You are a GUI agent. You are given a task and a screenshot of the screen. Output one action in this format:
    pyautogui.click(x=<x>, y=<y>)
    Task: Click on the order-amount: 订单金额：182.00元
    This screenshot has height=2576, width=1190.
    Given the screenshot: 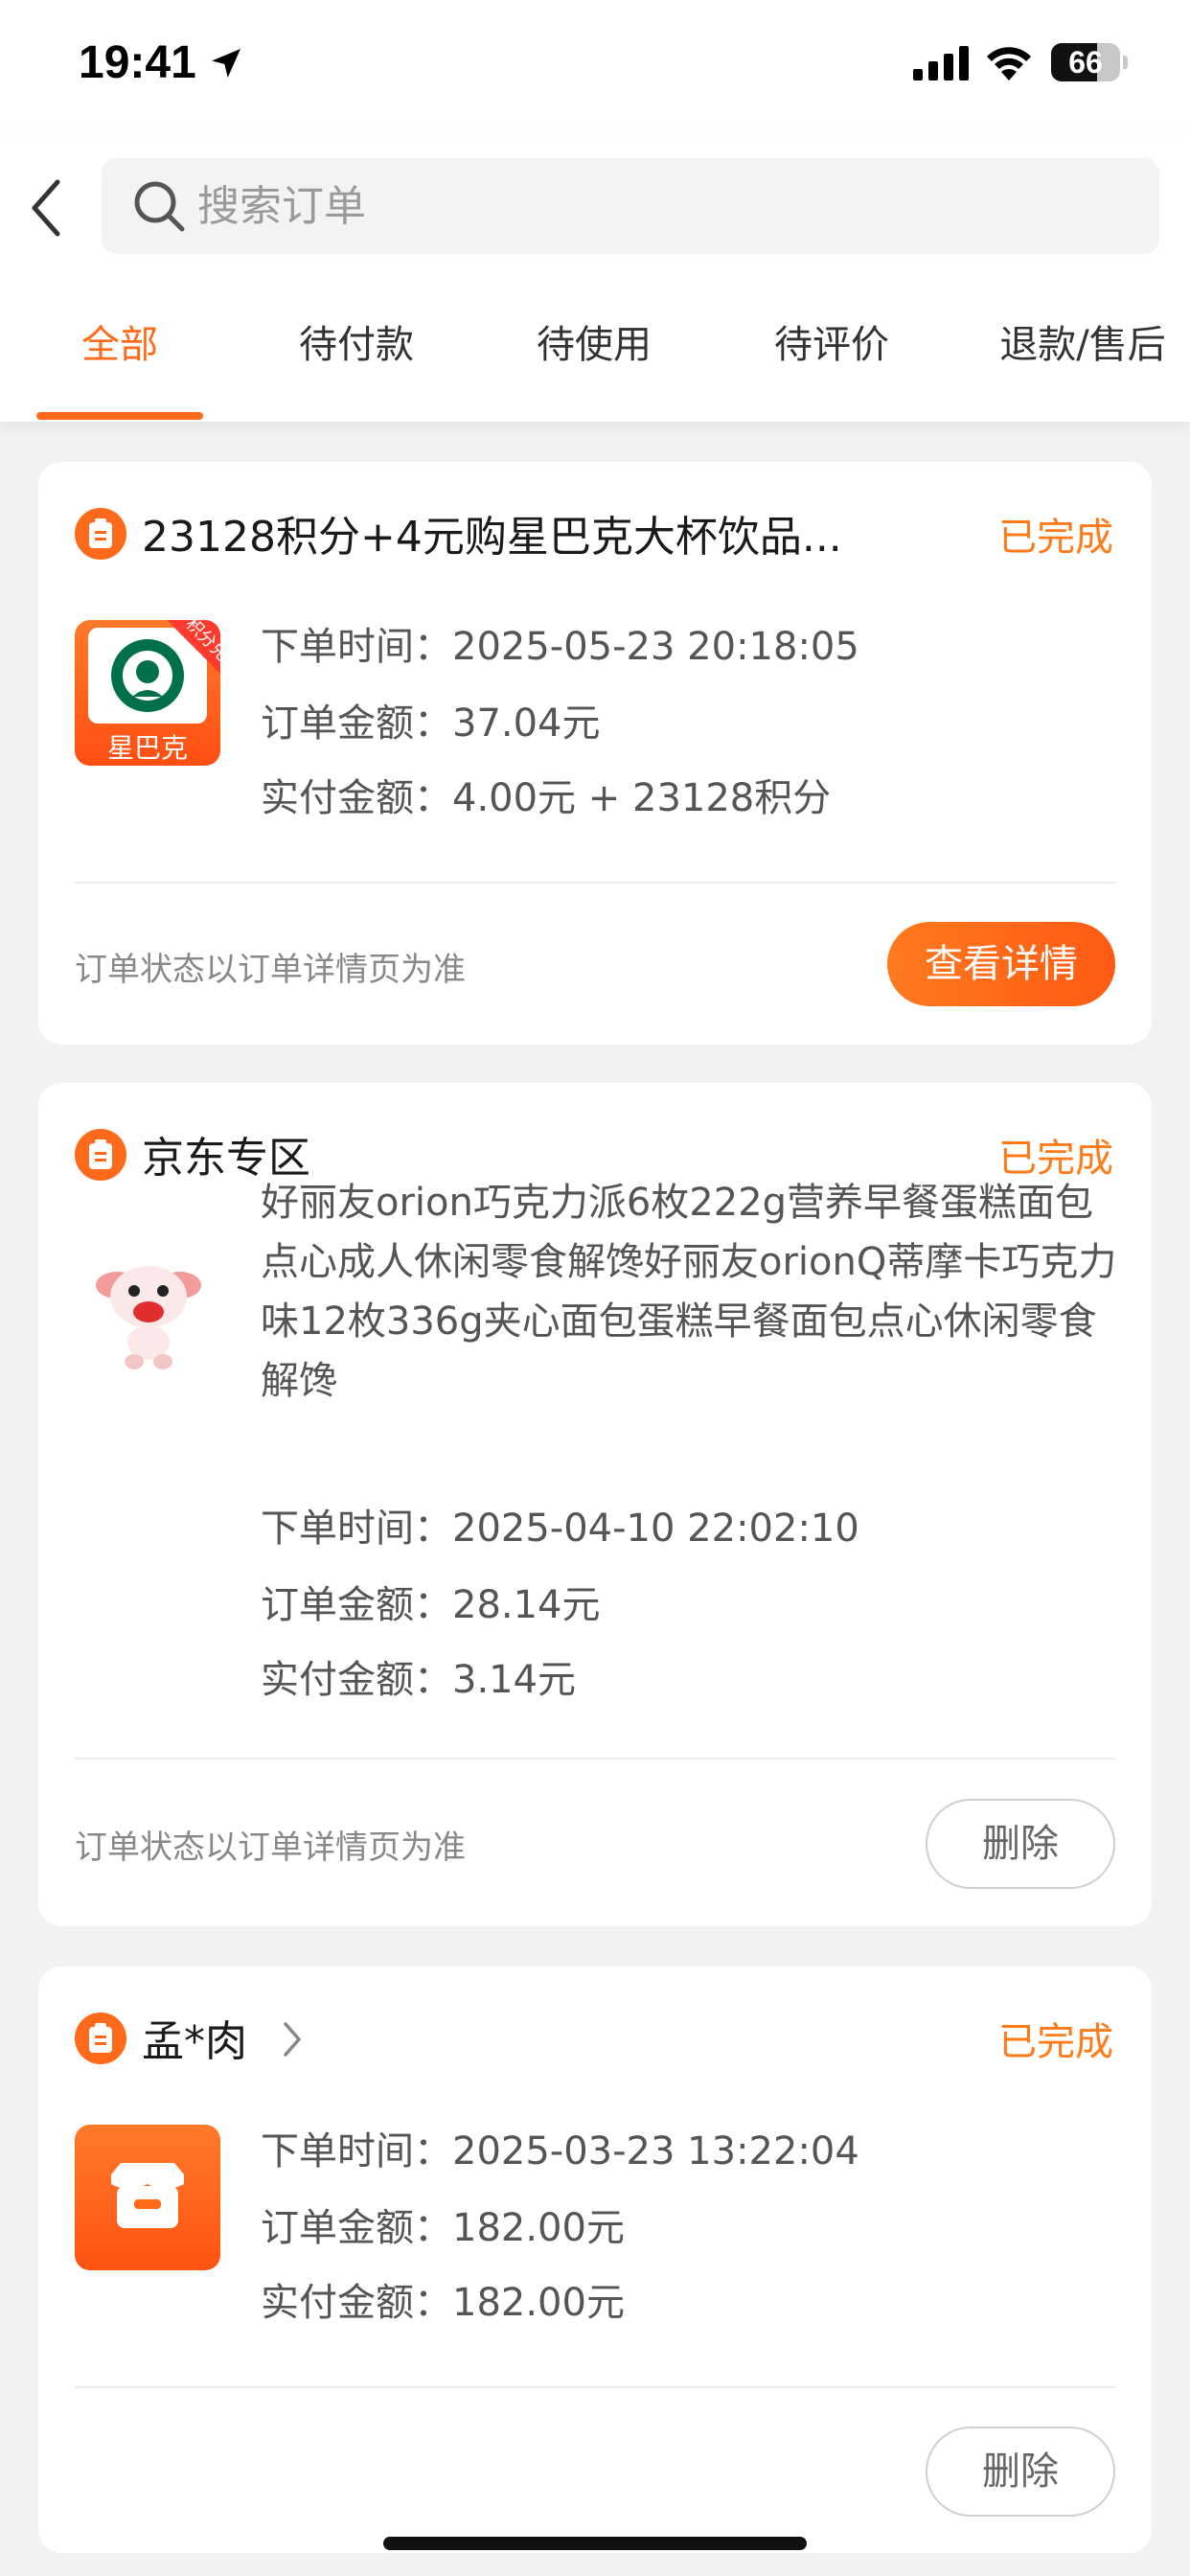 What is the action you would take?
    pyautogui.click(x=443, y=2228)
    